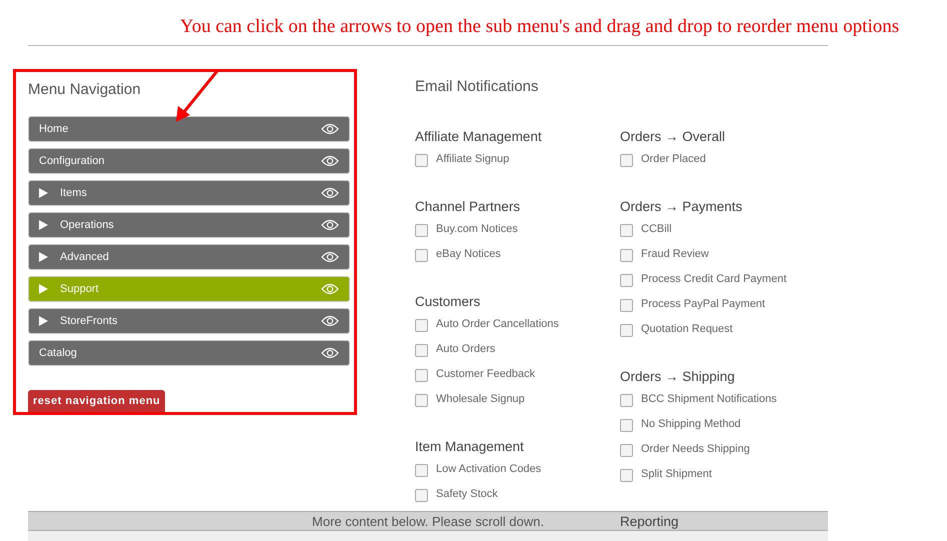  Describe the element at coordinates (675, 254) in the screenshot. I see `checkbox-label: Fraud Review` at that location.